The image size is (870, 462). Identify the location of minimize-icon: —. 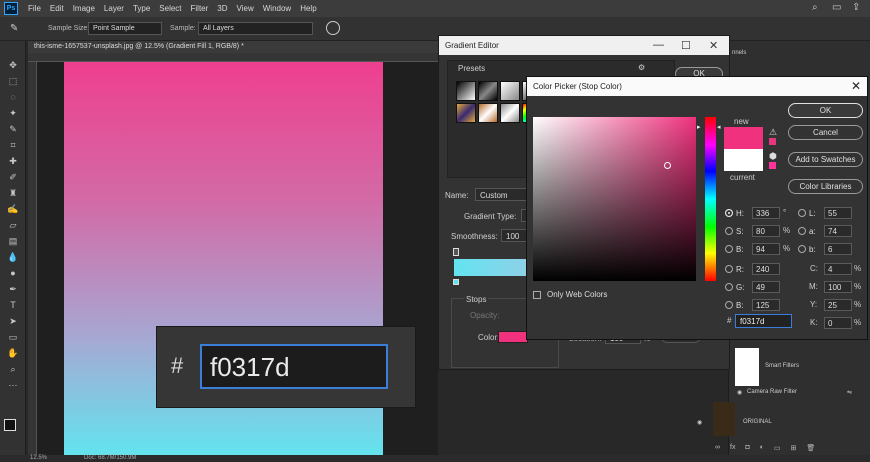
(658, 45).